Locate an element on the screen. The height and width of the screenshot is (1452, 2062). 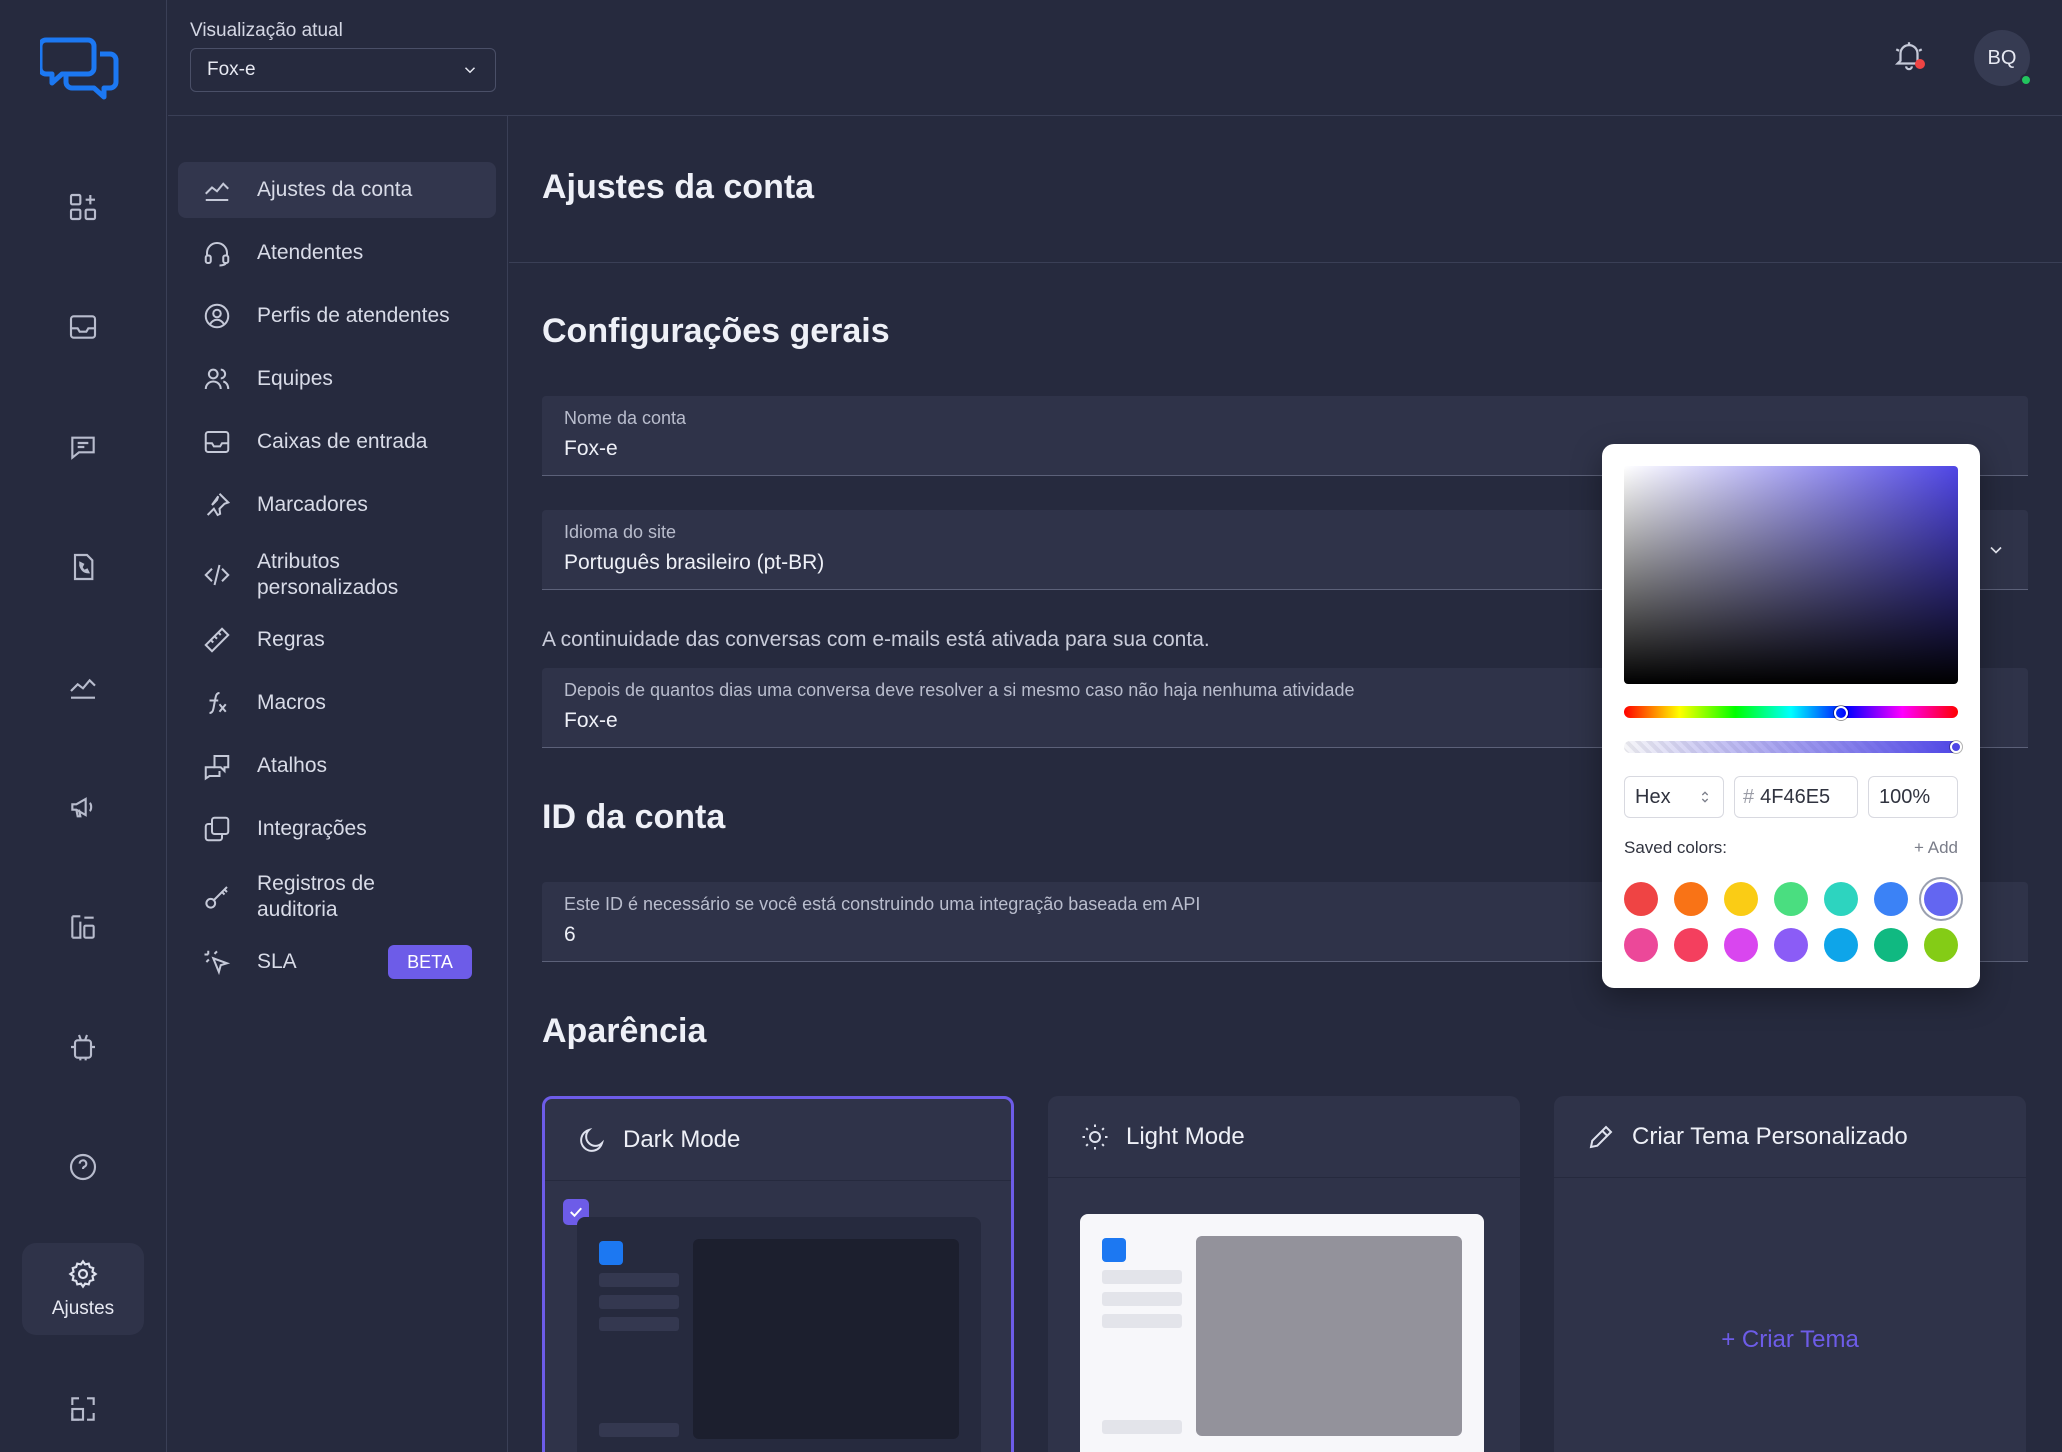
users-icon is located at coordinates (217, 379).